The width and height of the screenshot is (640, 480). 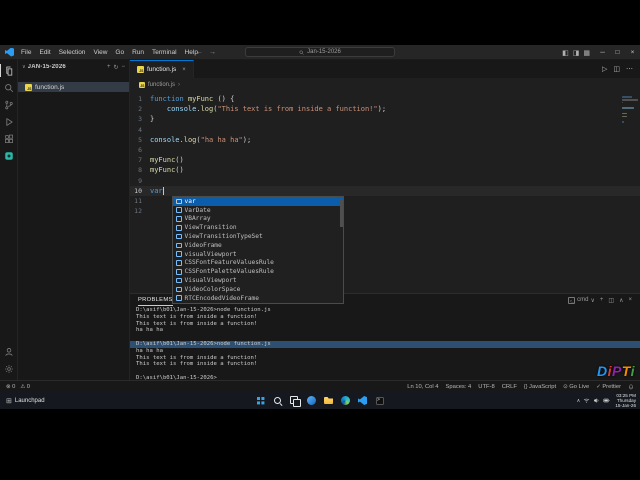 I want to click on suggestion-viewtransition: ViewTransition, so click(x=258, y=227).